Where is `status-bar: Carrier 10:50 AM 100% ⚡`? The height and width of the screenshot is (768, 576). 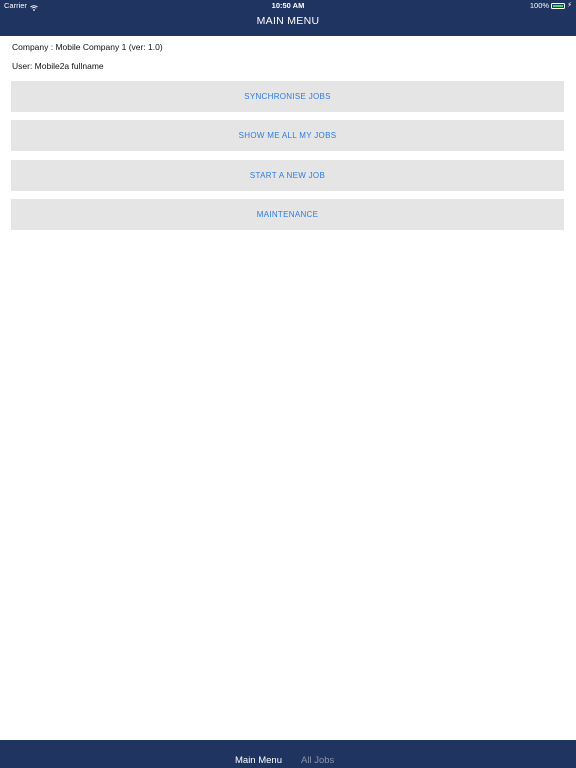 status-bar: Carrier 10:50 AM 100% ⚡ is located at coordinates (288, 6).